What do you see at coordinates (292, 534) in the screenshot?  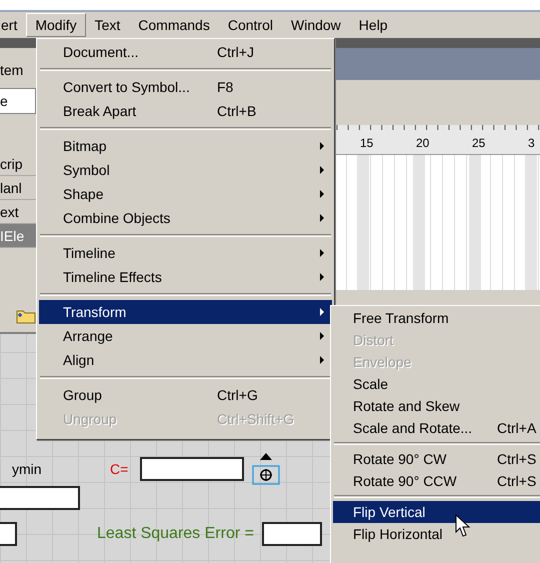 I see `error-input-field` at bounding box center [292, 534].